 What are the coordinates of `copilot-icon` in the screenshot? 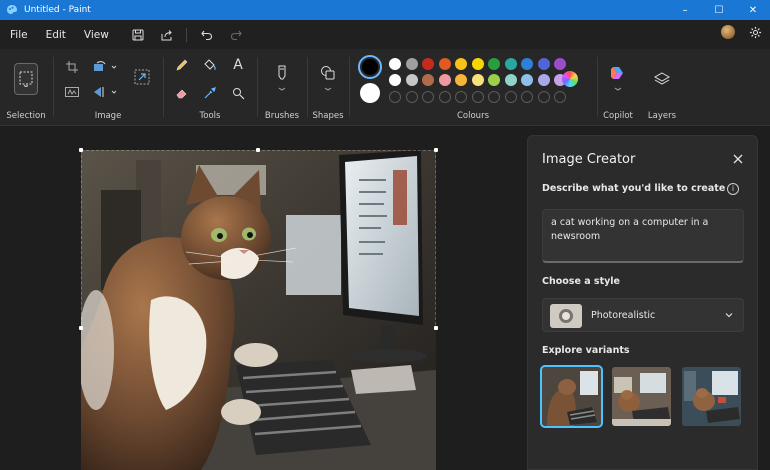 It's located at (617, 79).